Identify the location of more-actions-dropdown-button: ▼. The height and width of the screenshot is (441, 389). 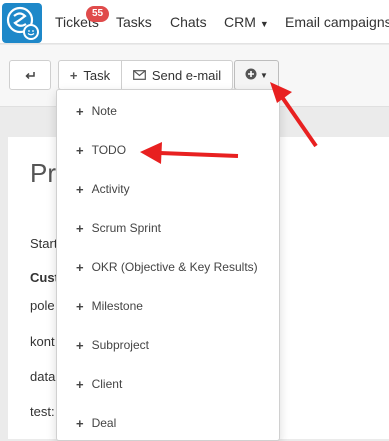
(256, 75).